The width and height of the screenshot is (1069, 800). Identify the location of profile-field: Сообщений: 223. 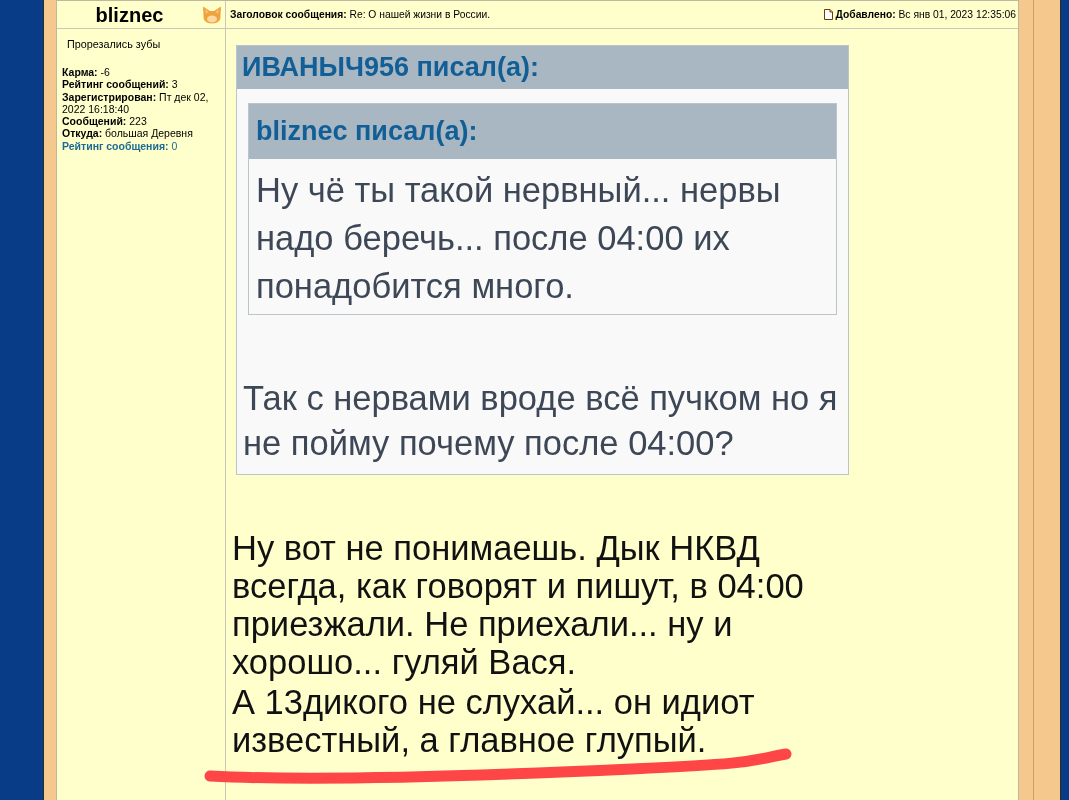
(141, 121).